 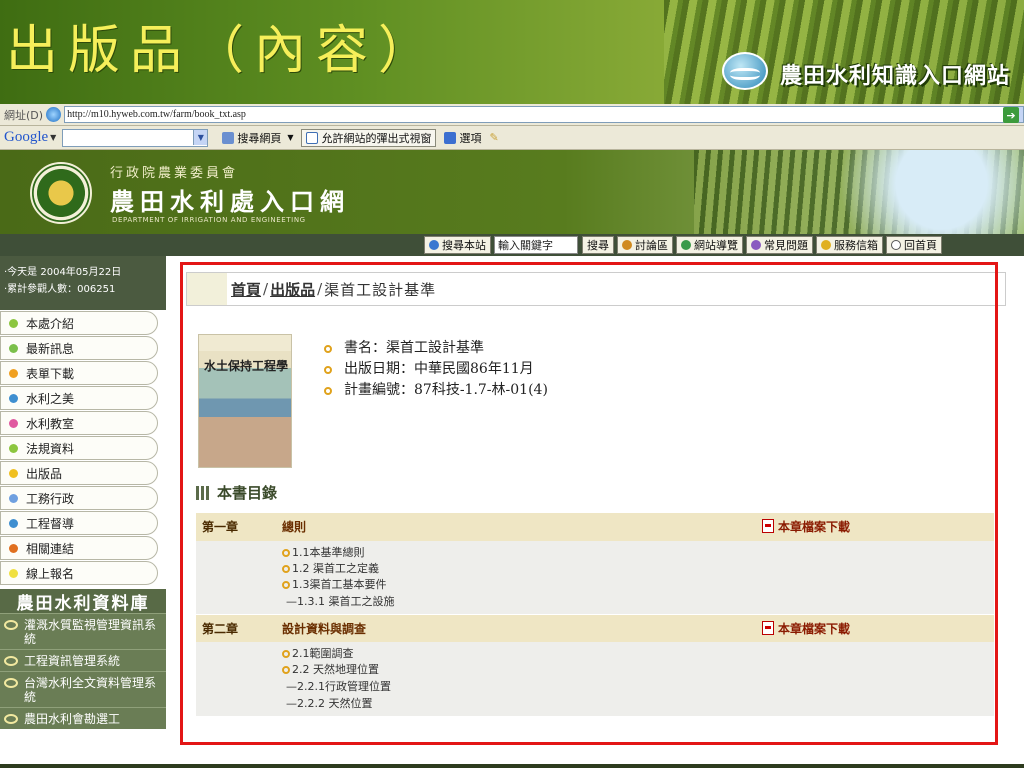 I want to click on chapter-title: 總則, so click(x=516, y=526).